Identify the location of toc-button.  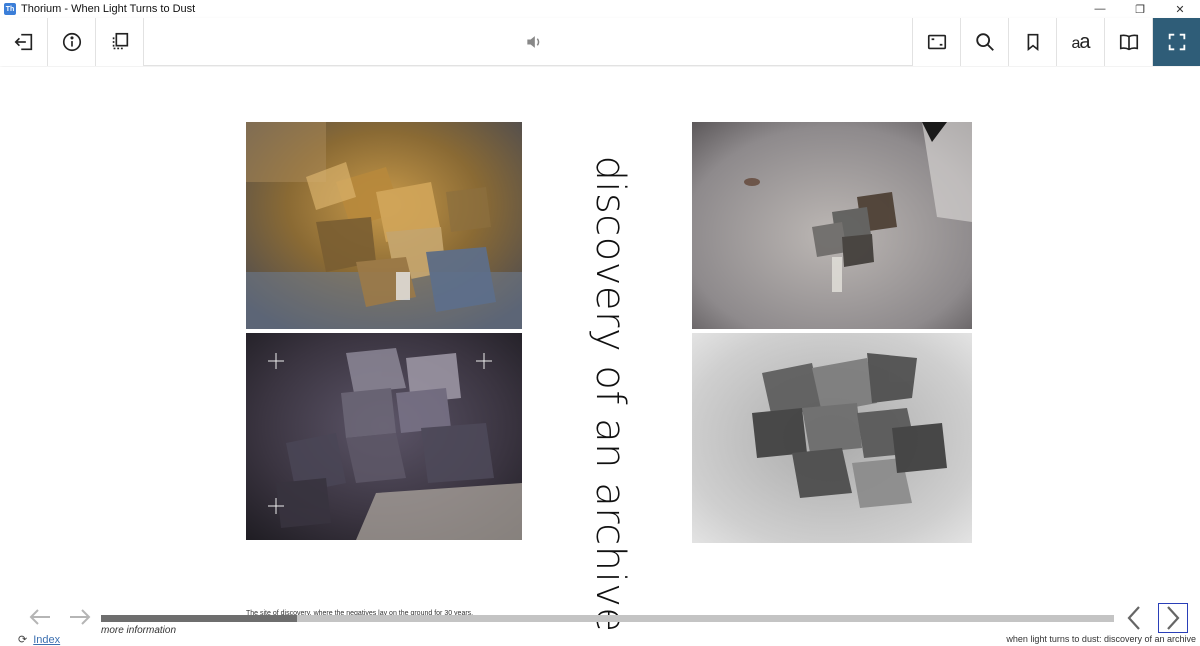
(1128, 42).